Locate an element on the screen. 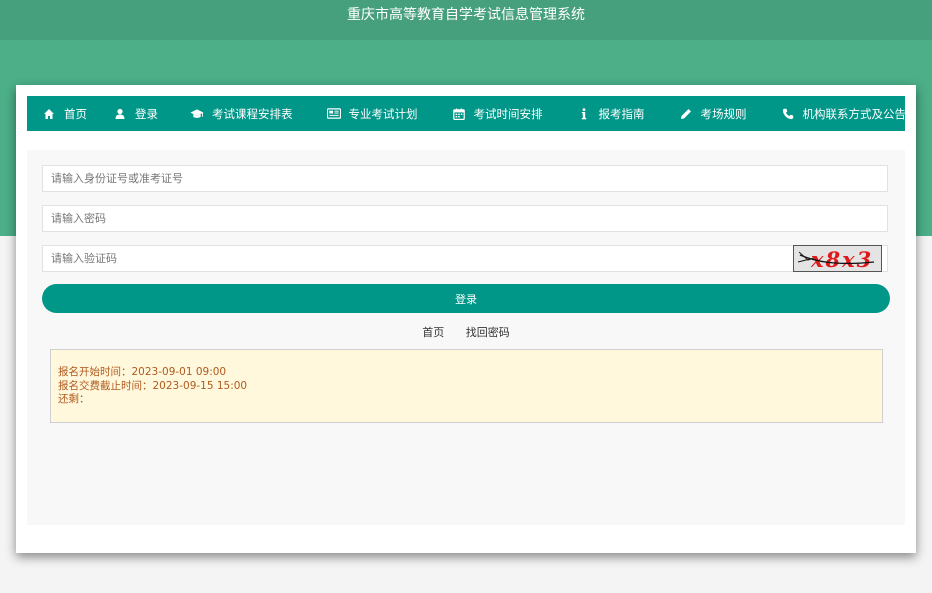 The image size is (932, 593). nav-item-contact: 机构联系方式及公告 is located at coordinates (837, 114).